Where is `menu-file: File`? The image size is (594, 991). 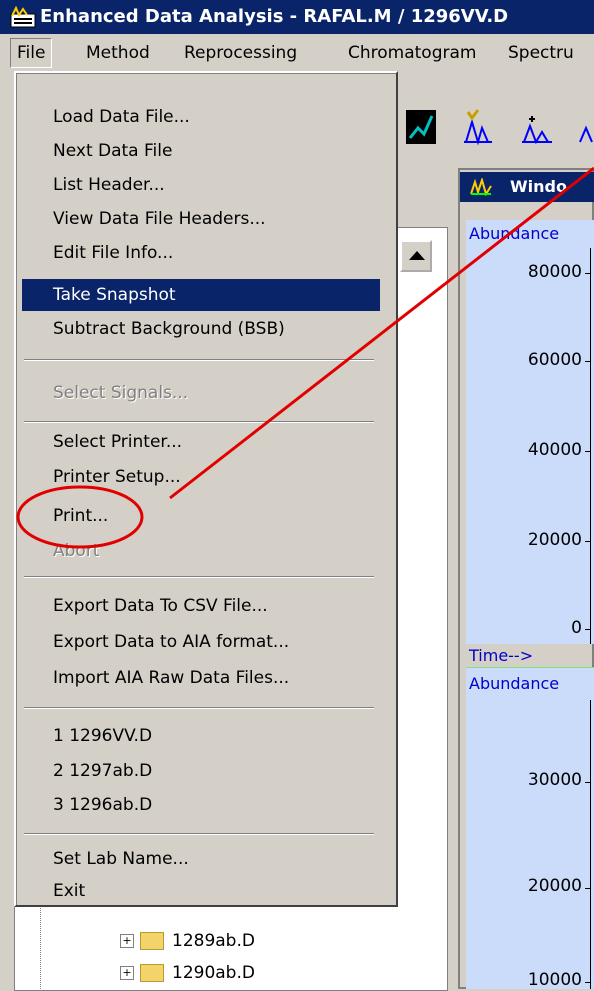
menu-file: File is located at coordinates (31, 53).